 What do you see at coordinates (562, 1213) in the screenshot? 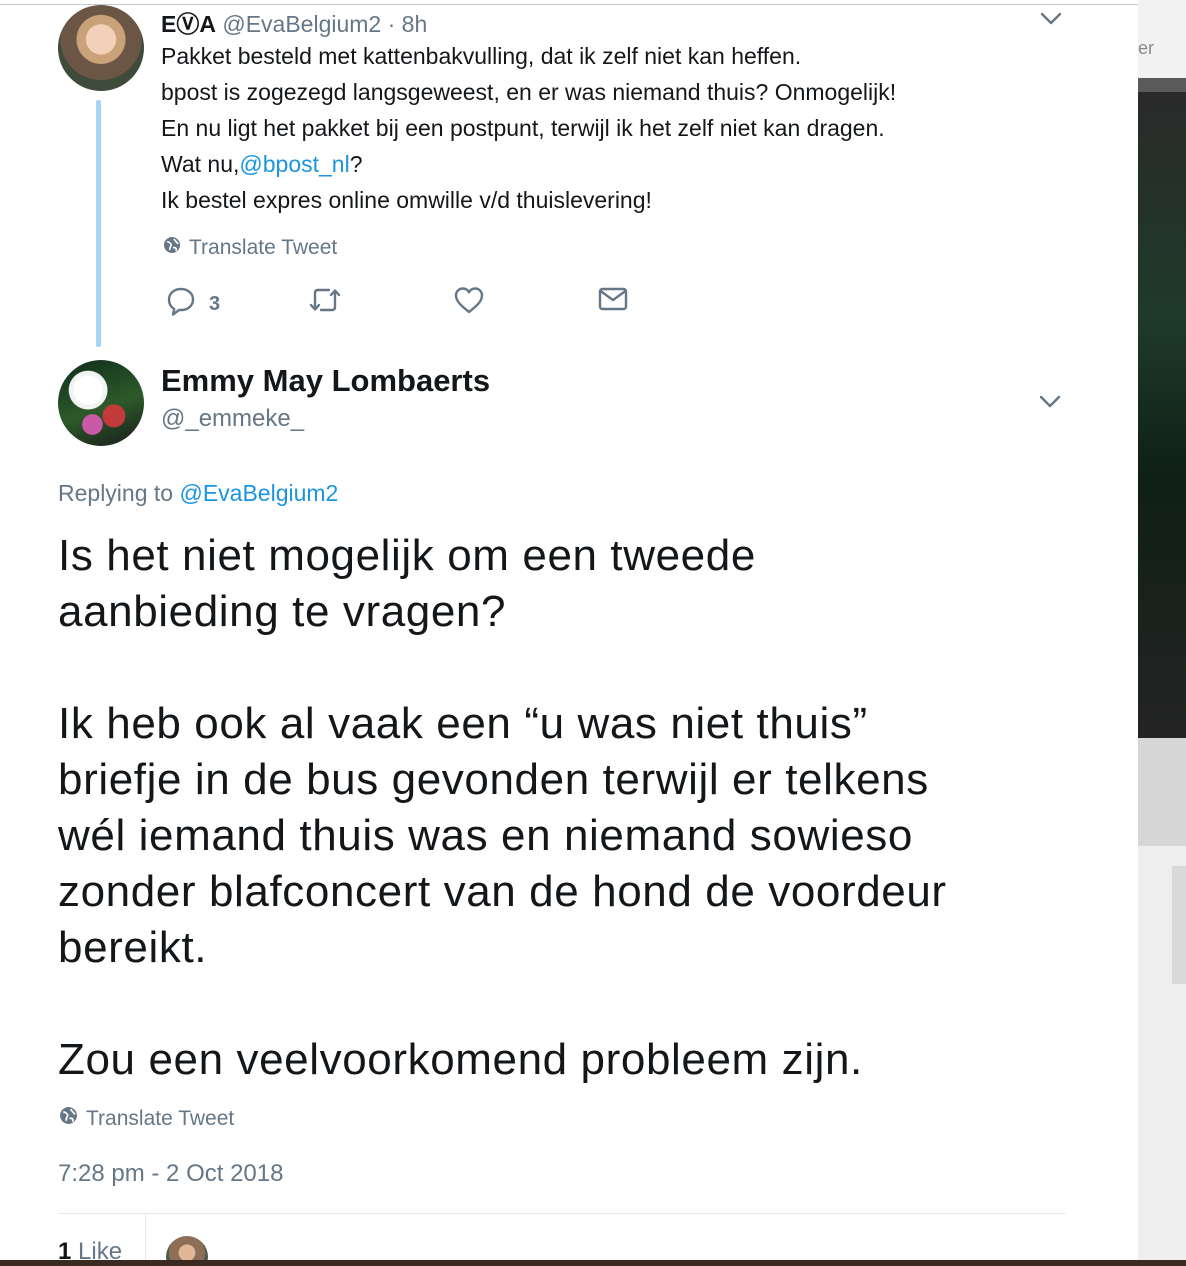
I see `stats-divider` at bounding box center [562, 1213].